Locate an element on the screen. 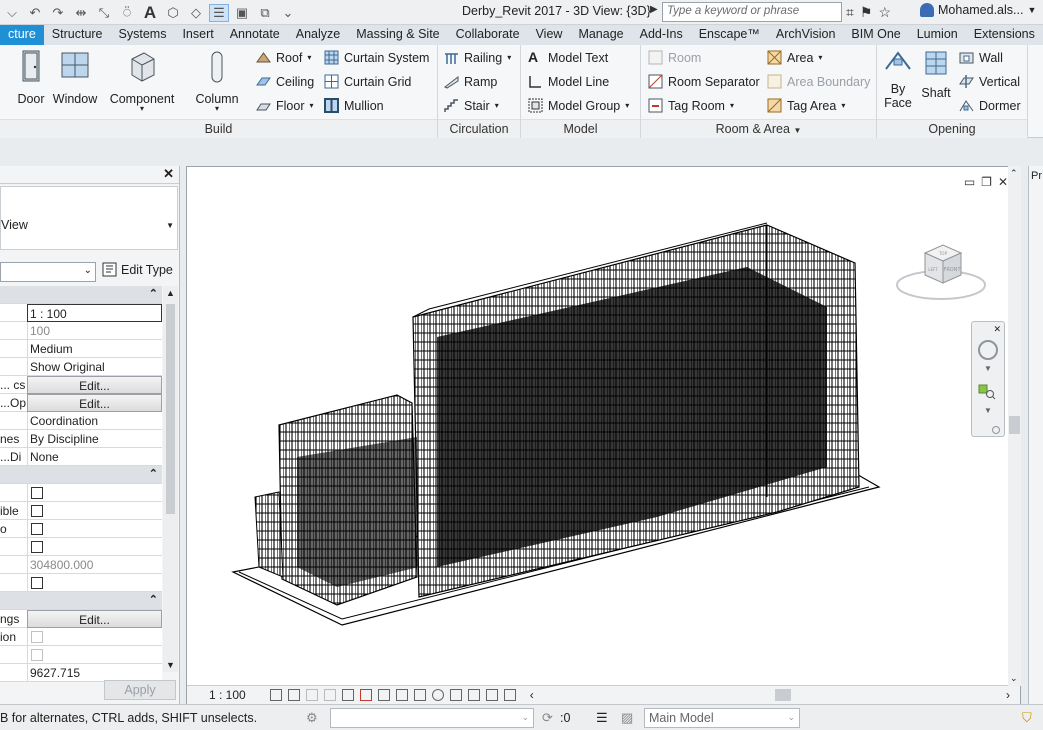 The height and width of the screenshot is (730, 1043). dormer-opening-button: Dormer is located at coordinates (990, 105).